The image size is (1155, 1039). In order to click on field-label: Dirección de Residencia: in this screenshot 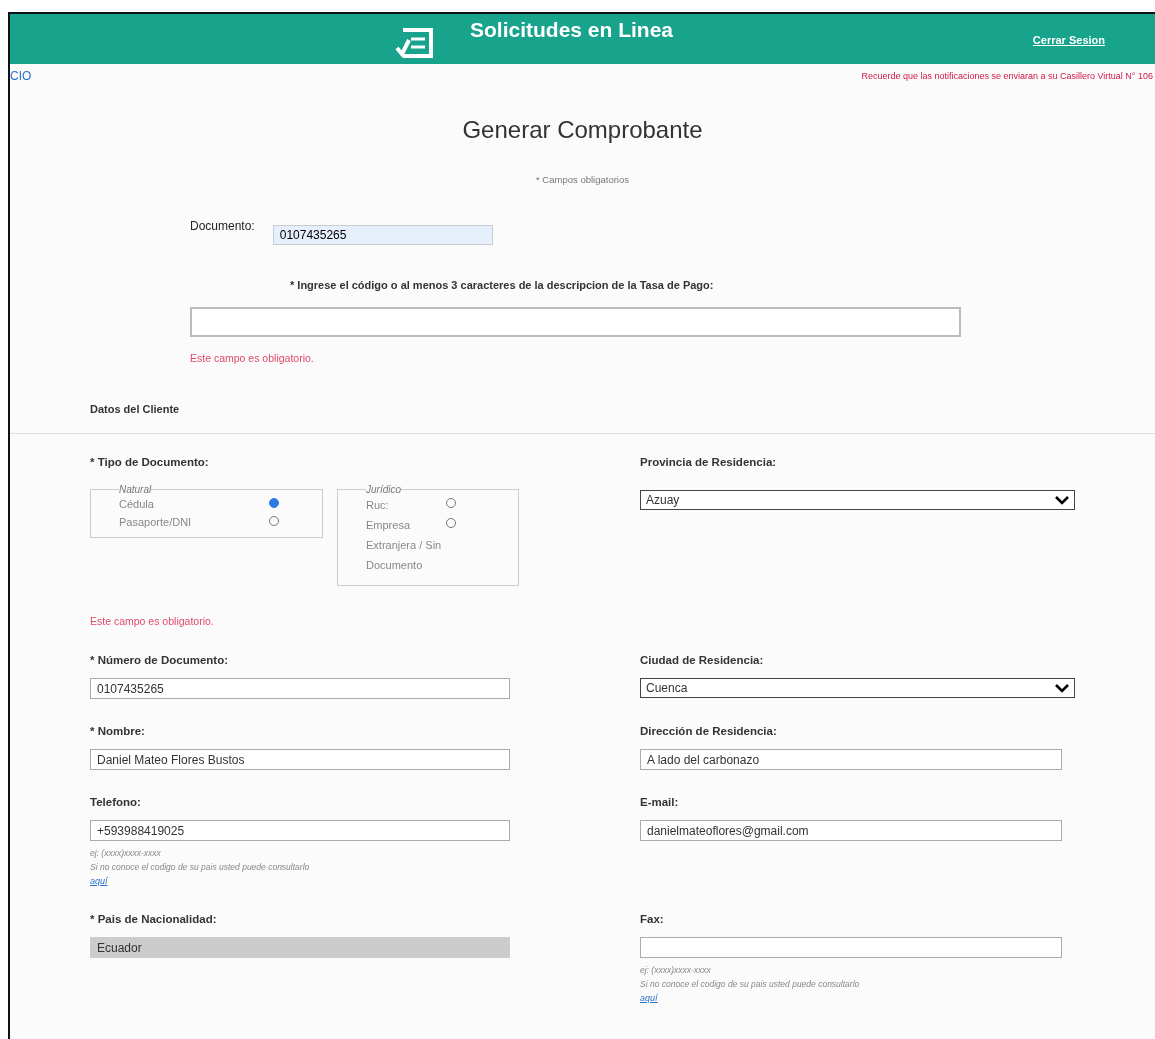, I will do `click(709, 731)`.